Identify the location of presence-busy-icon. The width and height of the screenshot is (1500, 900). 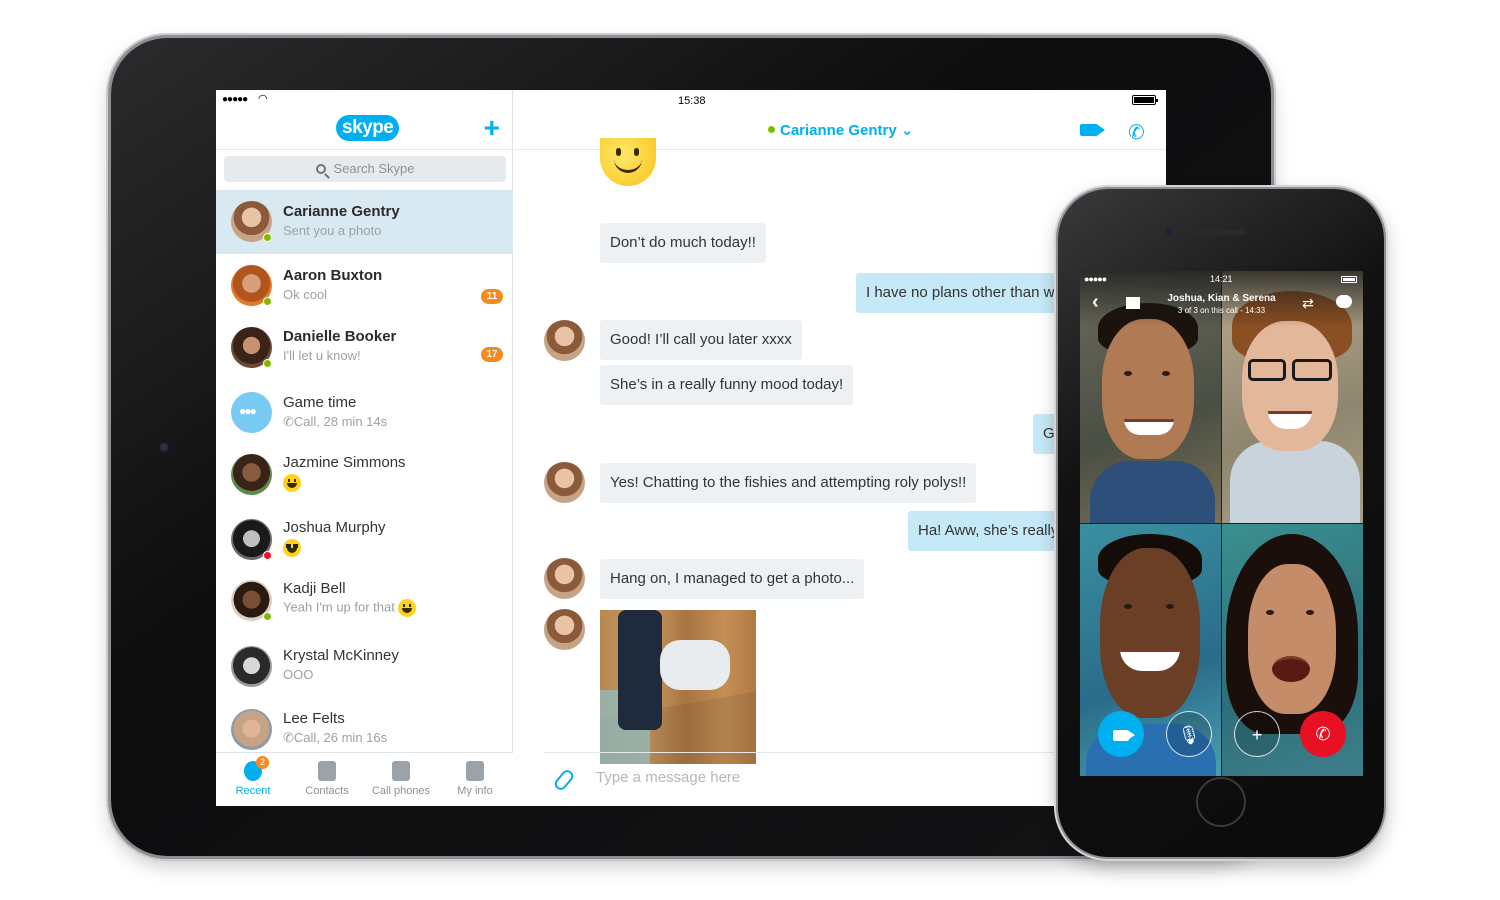
(267, 555).